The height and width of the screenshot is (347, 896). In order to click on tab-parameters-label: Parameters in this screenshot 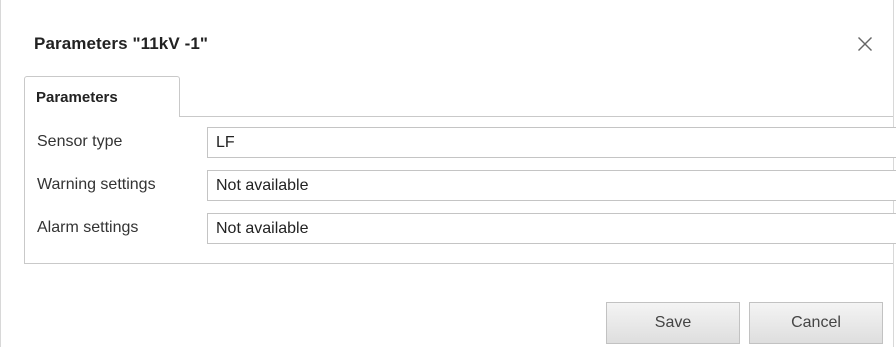, I will do `click(77, 97)`.